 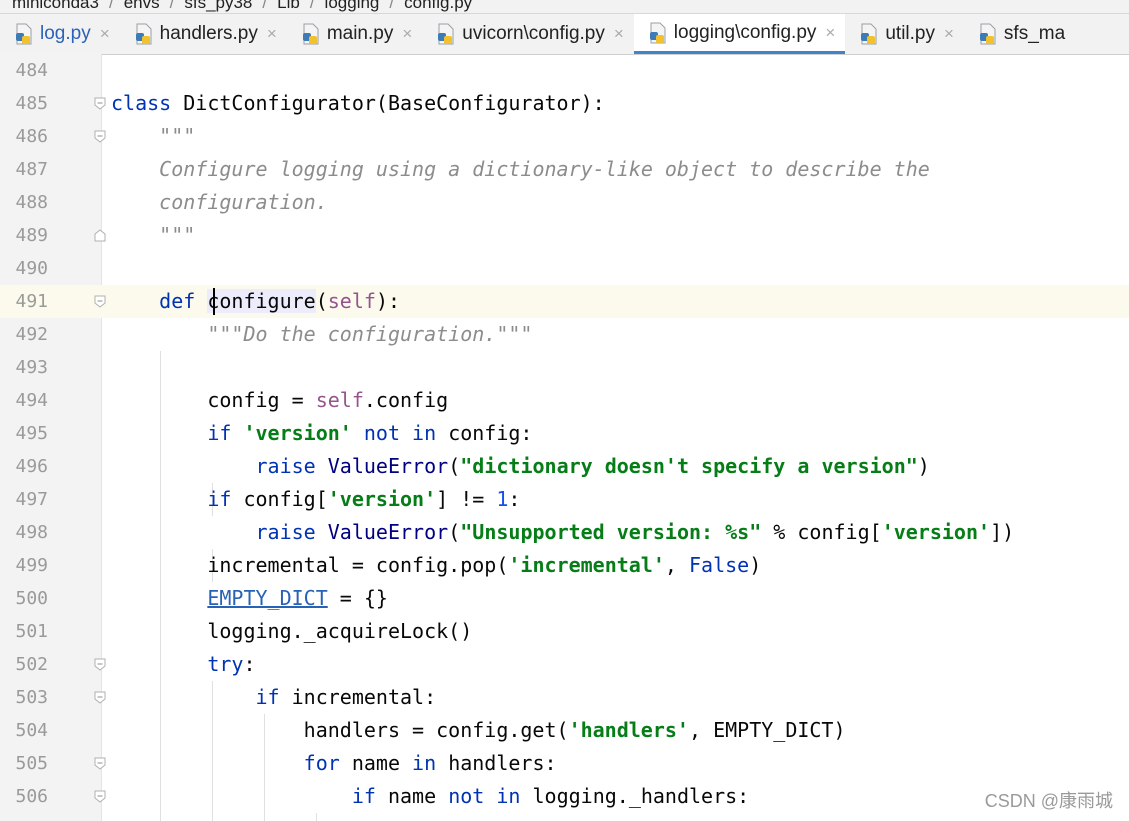 I want to click on line-number: 488, so click(x=31, y=202).